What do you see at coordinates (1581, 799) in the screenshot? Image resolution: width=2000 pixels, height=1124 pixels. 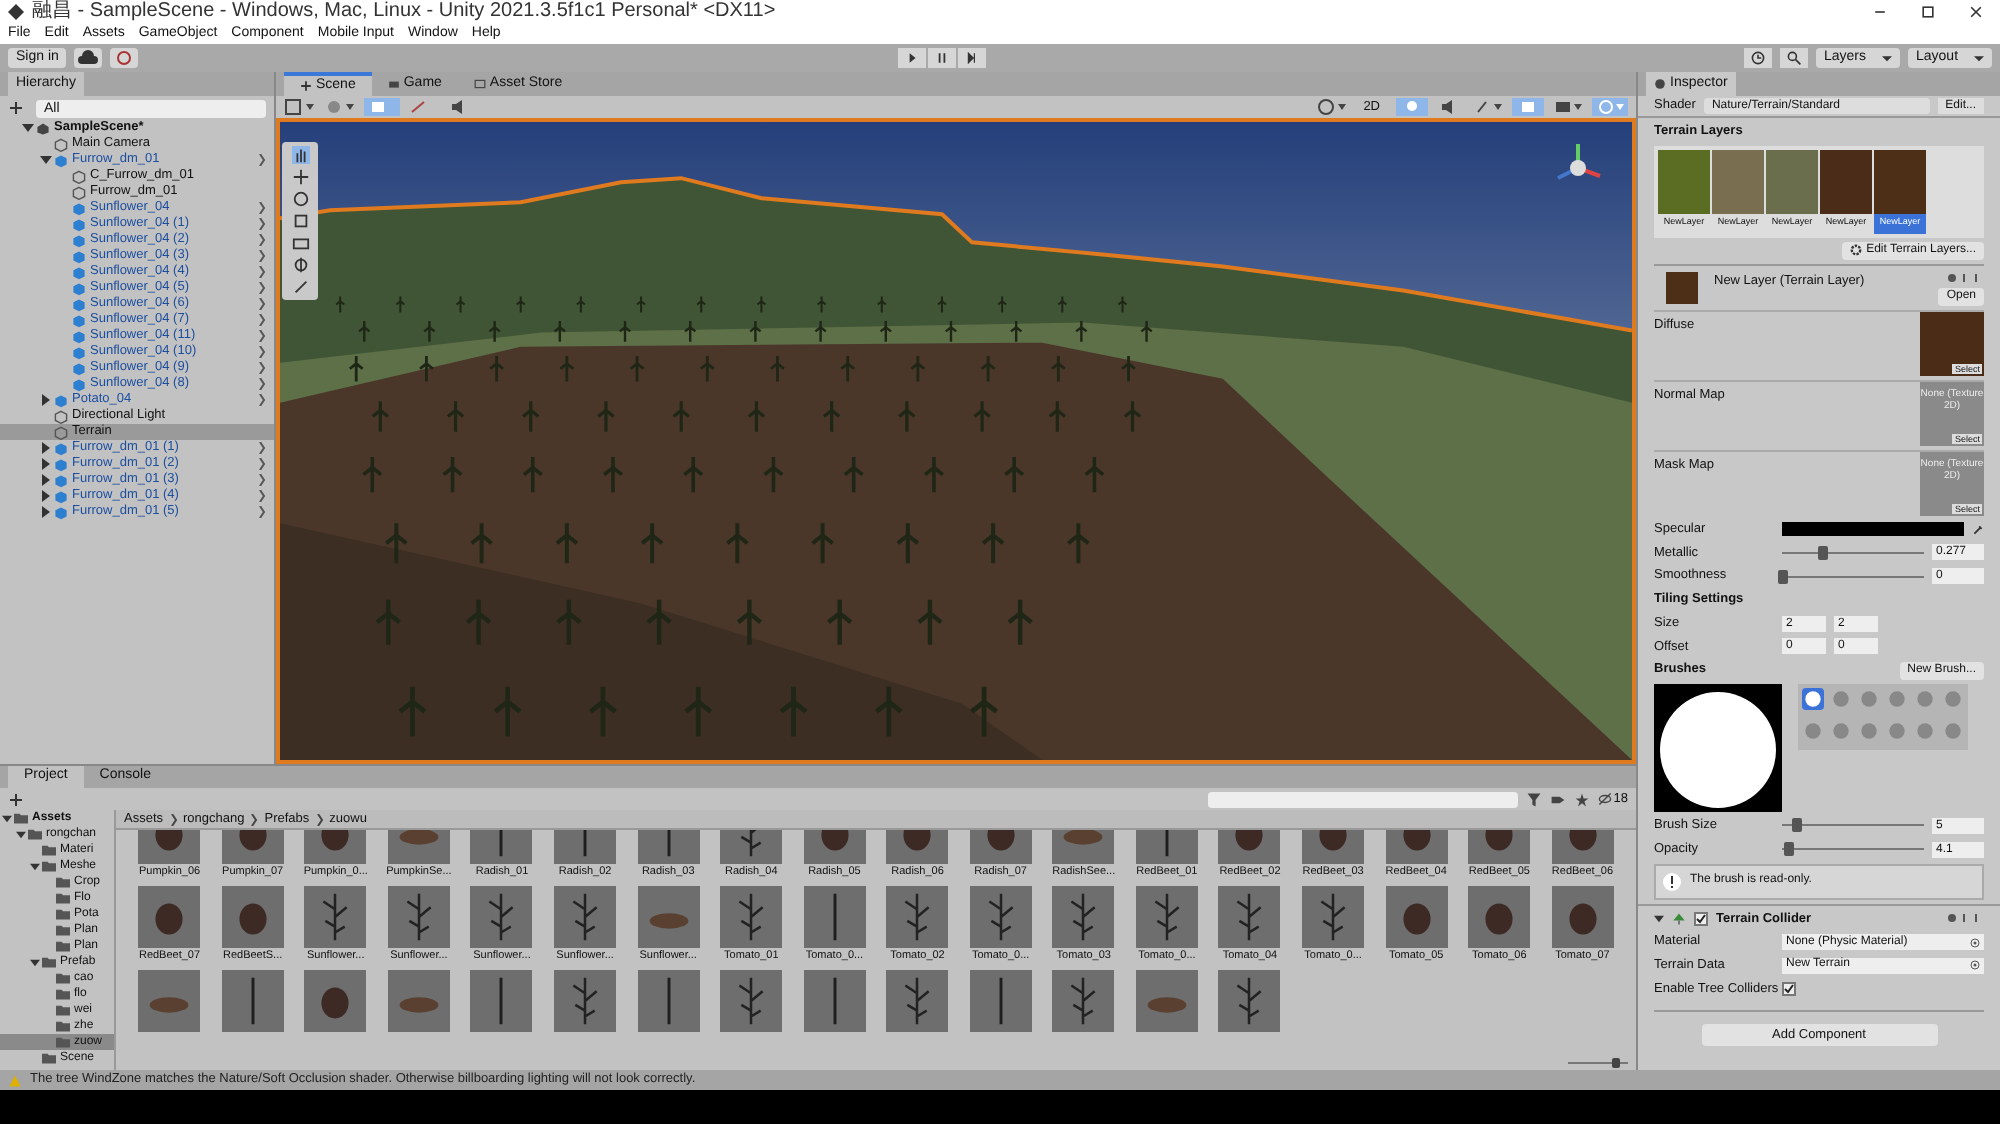 I see `star-icon` at bounding box center [1581, 799].